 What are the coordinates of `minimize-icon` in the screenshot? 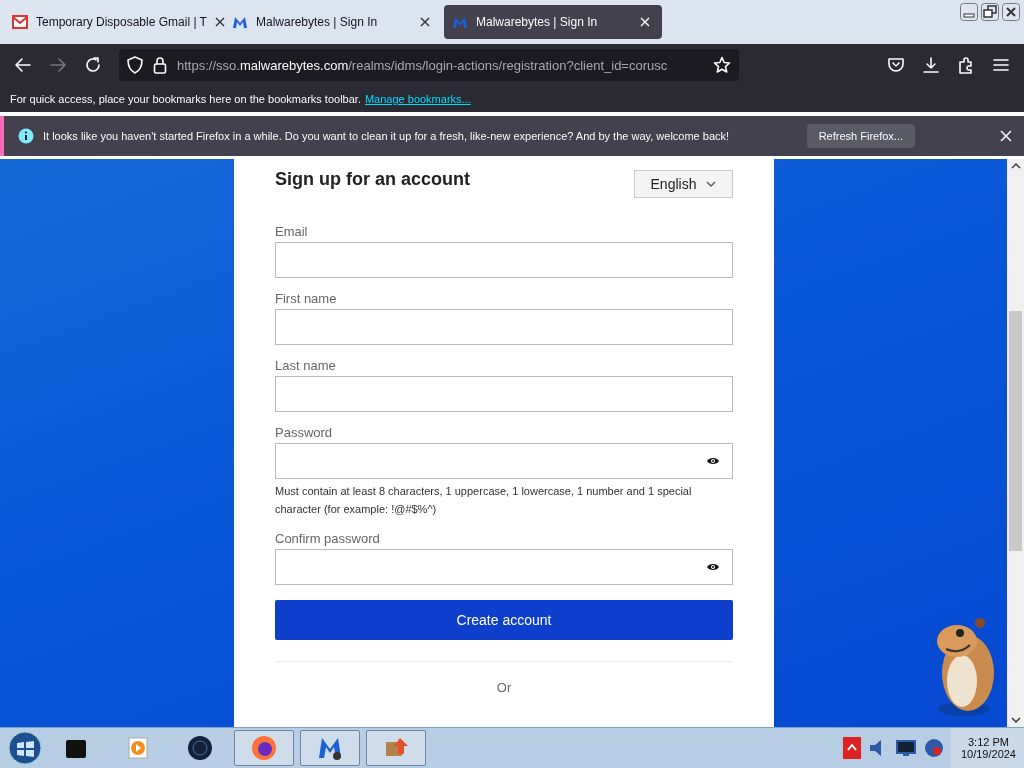 It's located at (969, 12).